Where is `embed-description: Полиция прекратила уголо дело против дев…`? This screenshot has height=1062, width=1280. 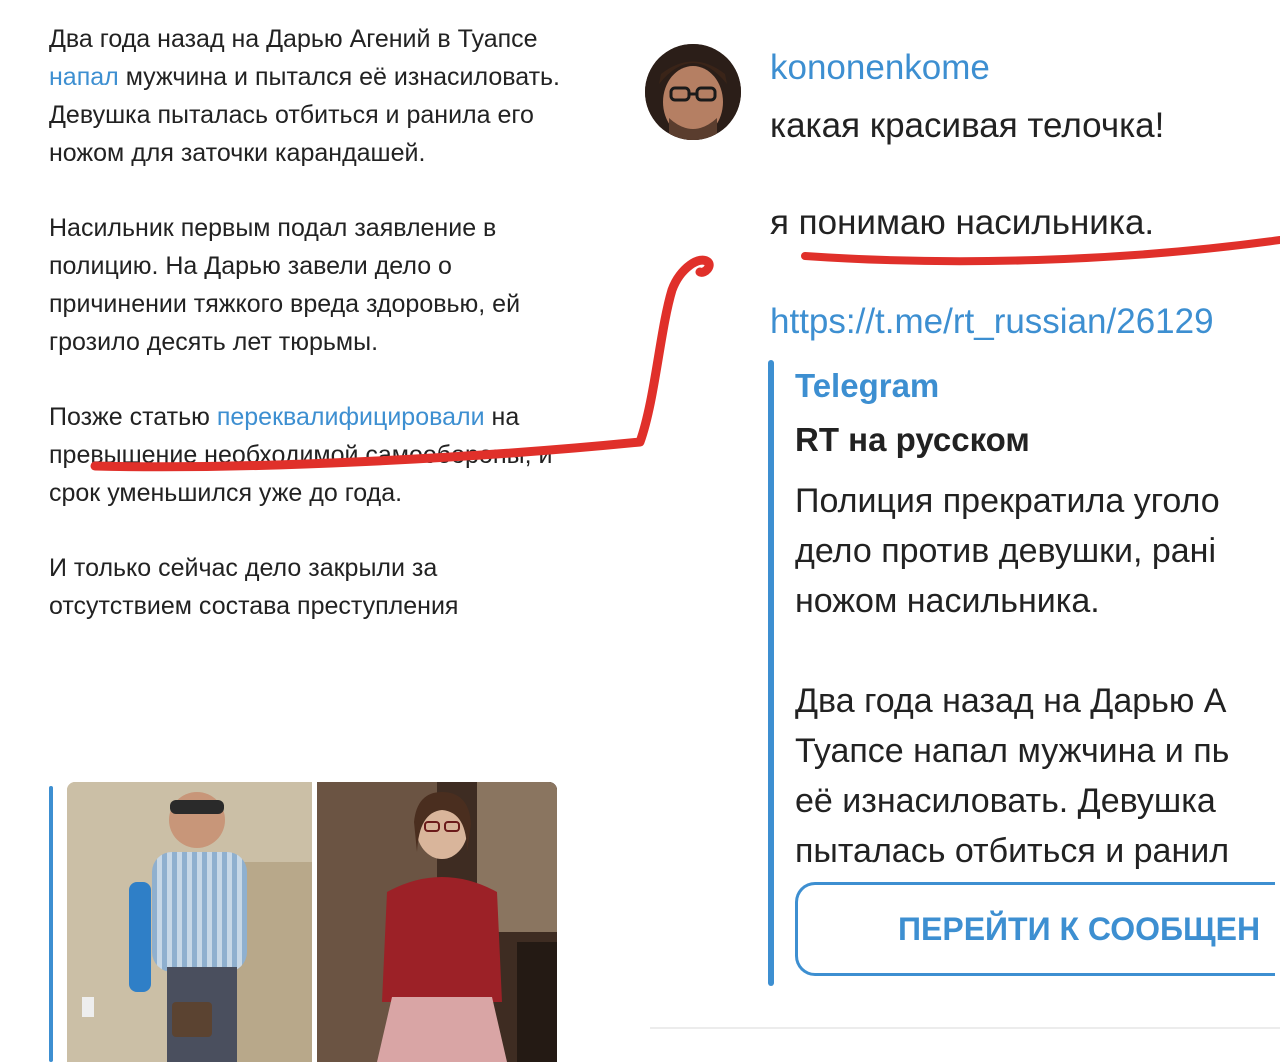 embed-description: Полиция прекратила уголо дело против дев… is located at coordinates (1012, 676).